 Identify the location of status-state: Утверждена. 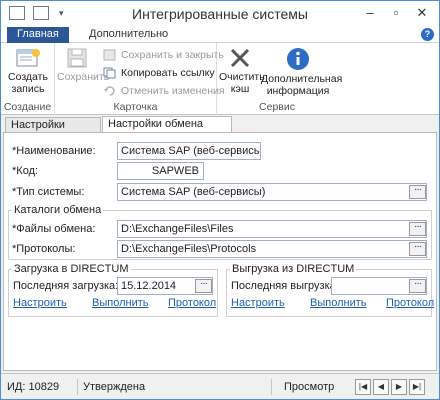
(114, 387).